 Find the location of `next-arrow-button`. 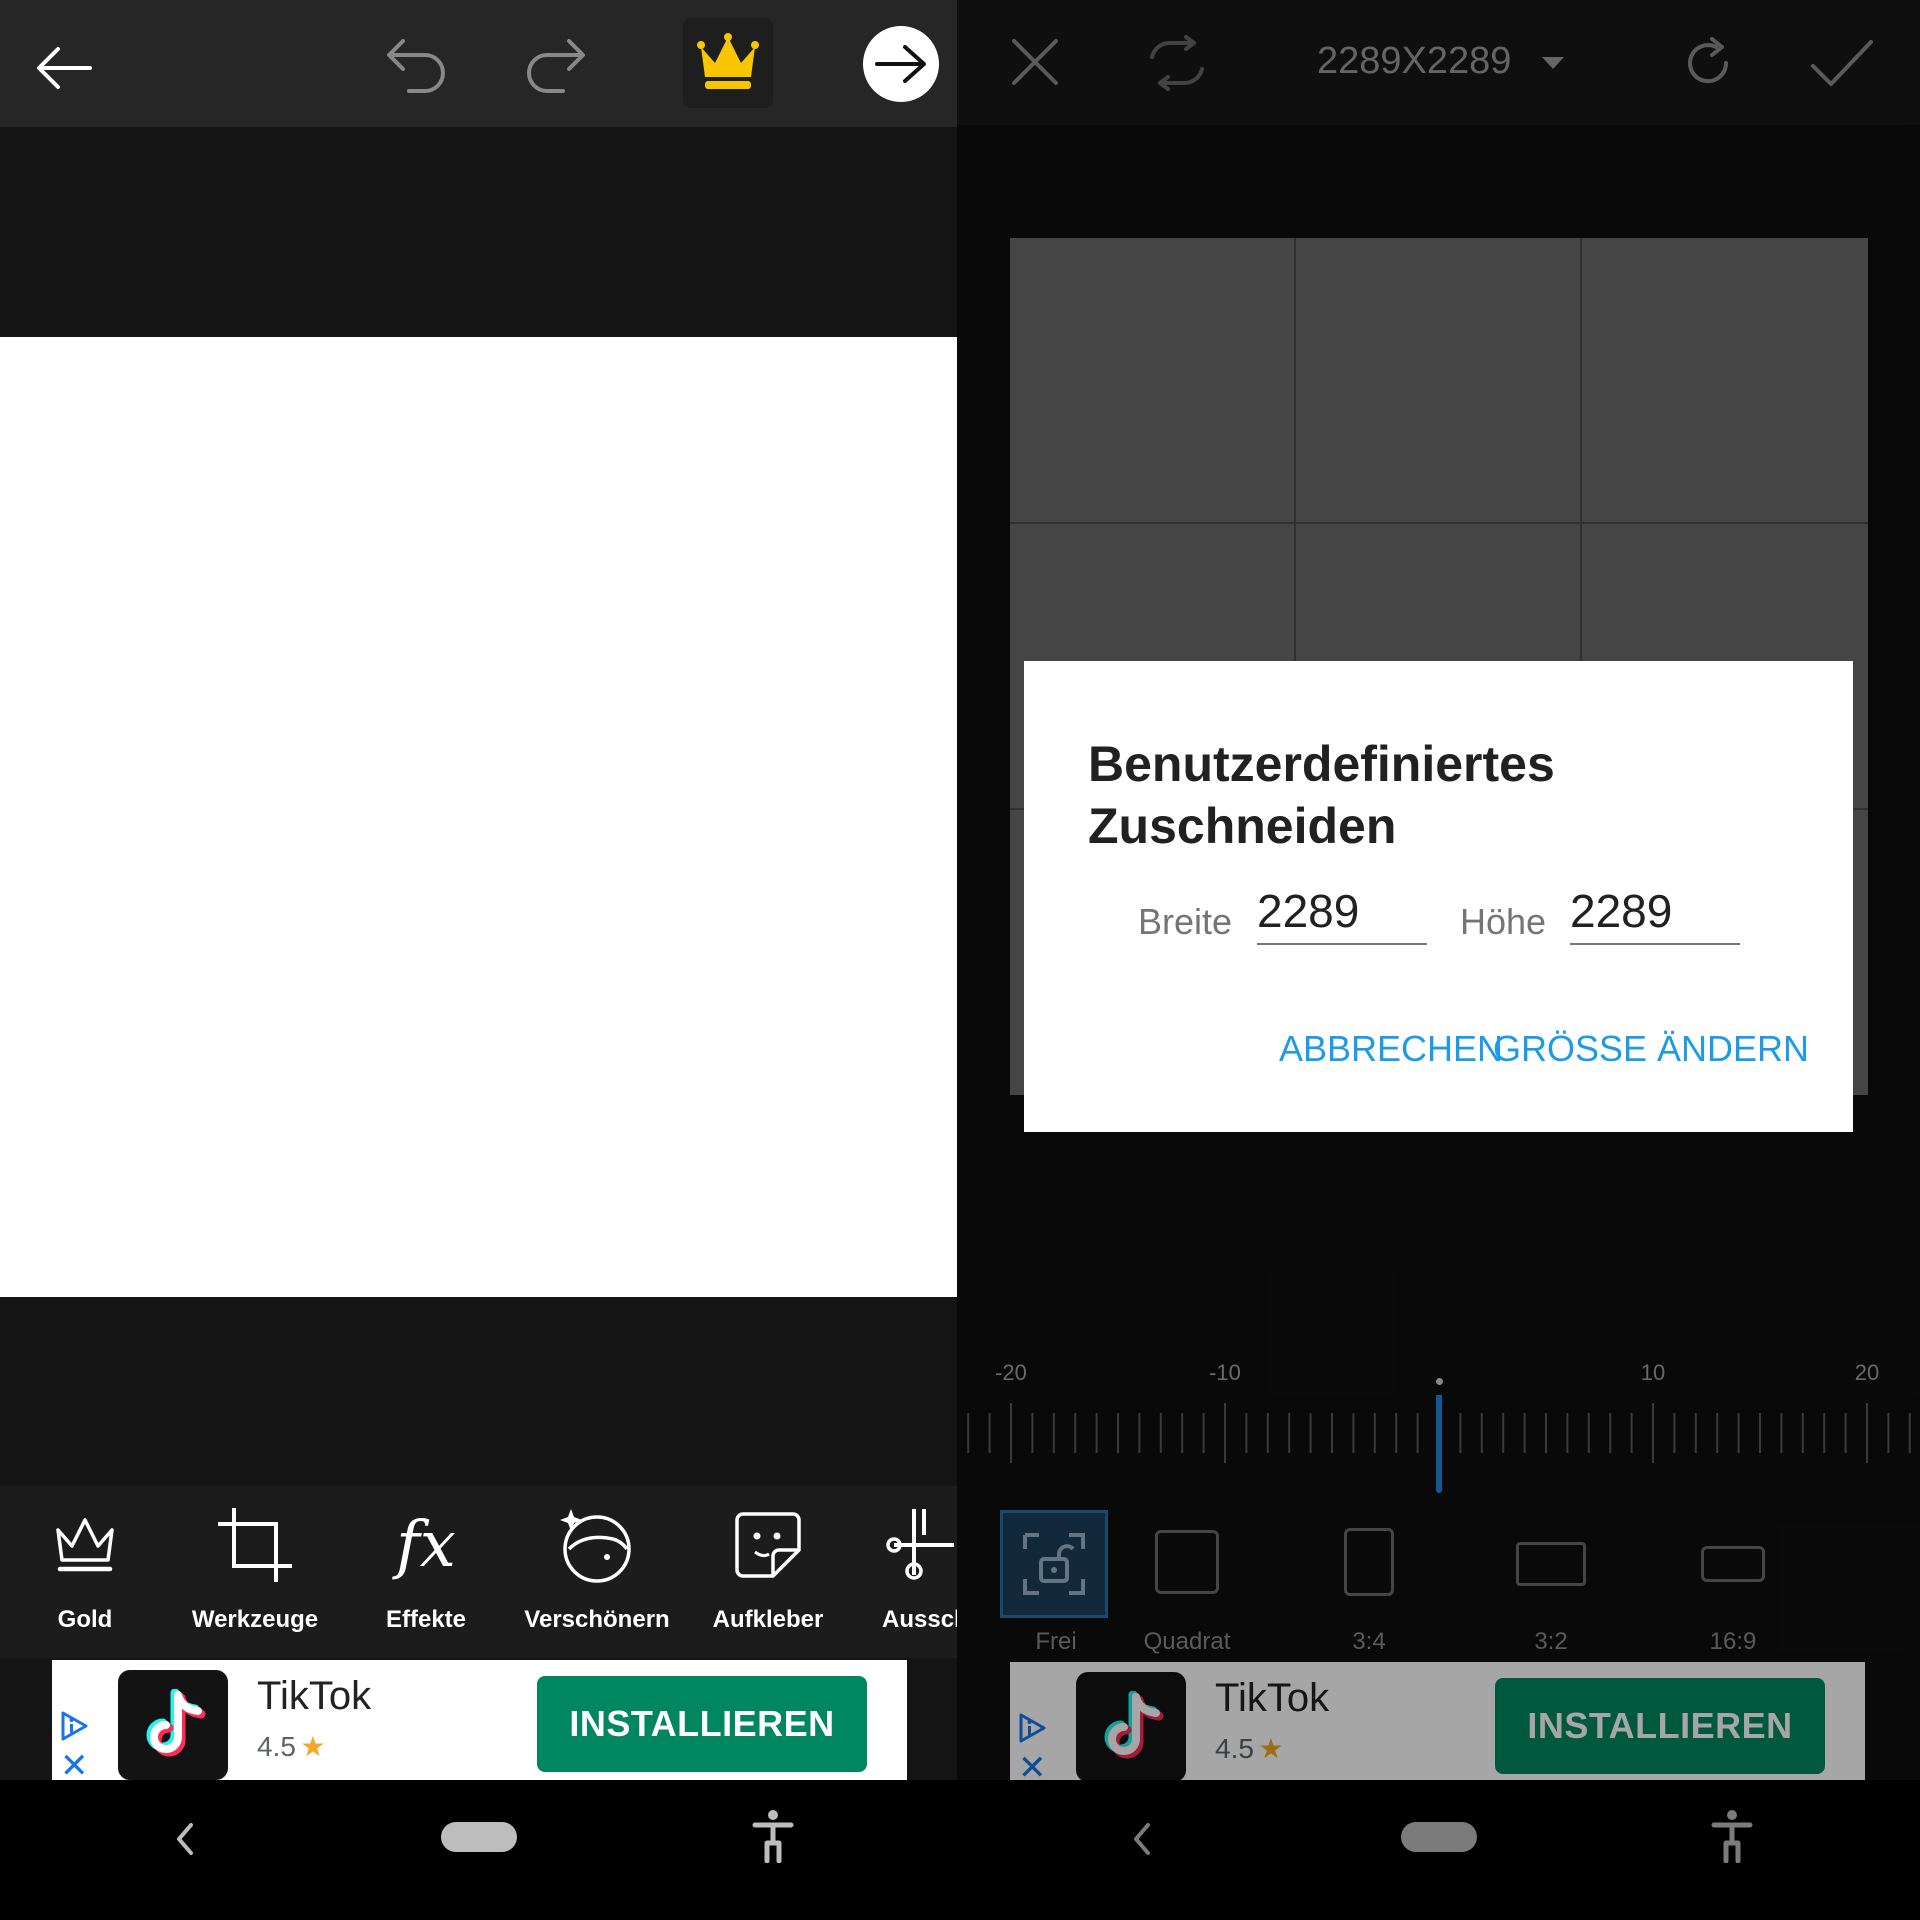

next-arrow-button is located at coordinates (901, 64).